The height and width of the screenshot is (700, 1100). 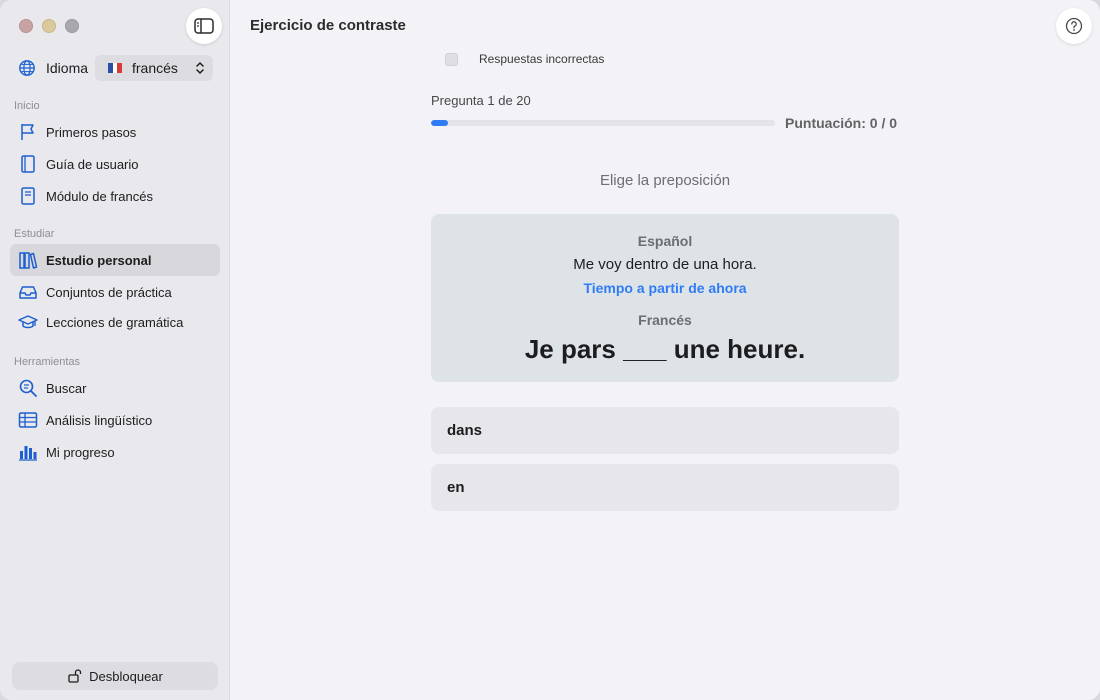 I want to click on page-title: Ejercicio de contraste, so click(x=328, y=25).